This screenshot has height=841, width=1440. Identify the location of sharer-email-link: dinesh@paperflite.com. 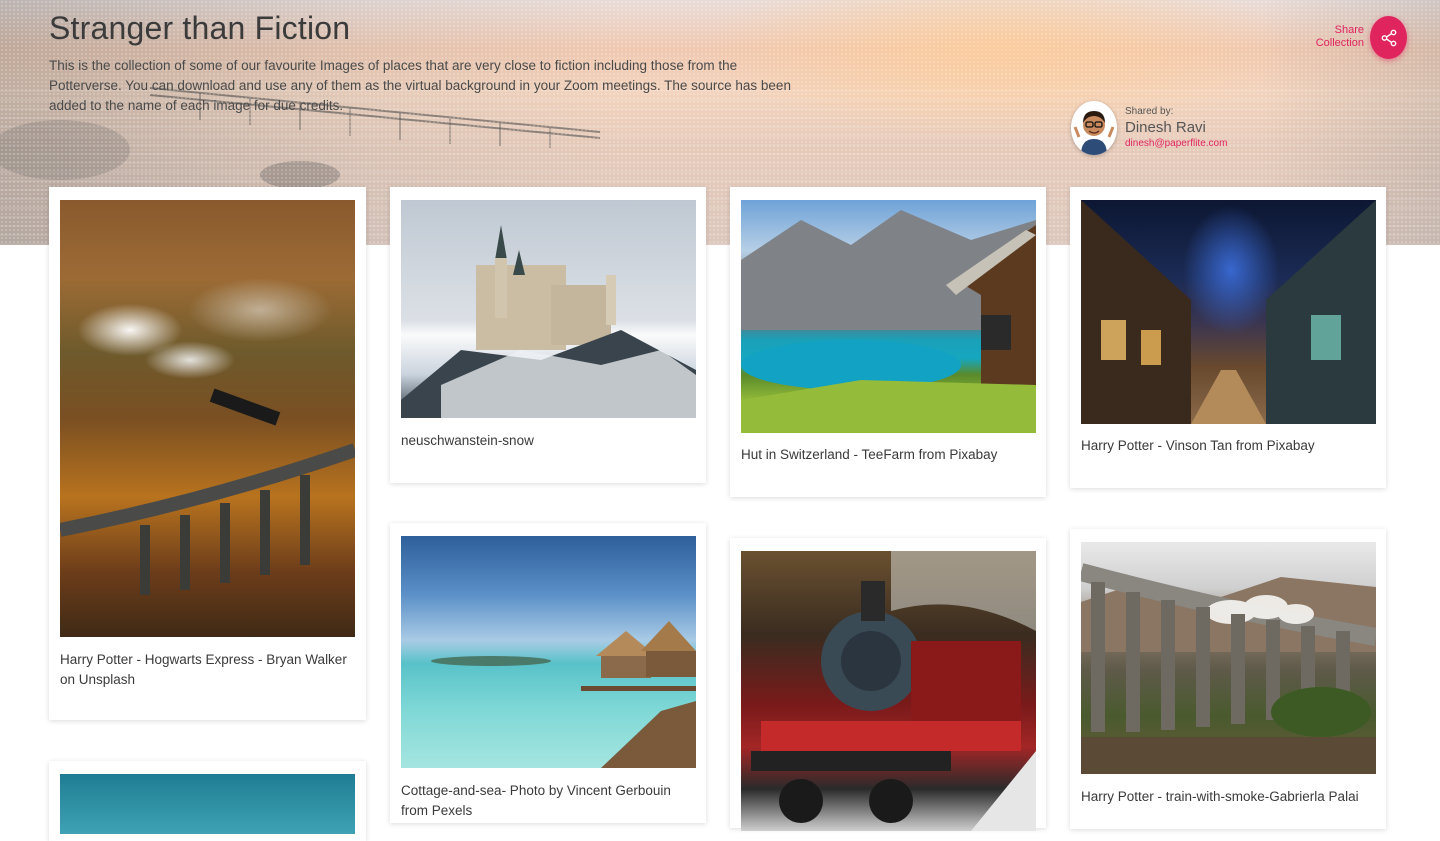
(1176, 143).